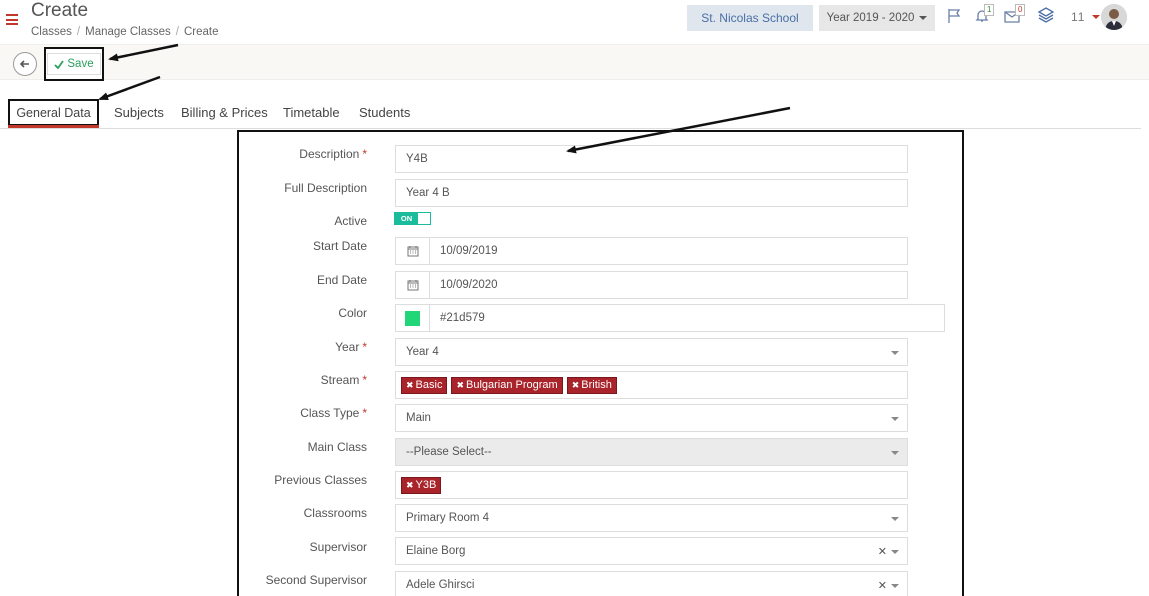  Describe the element at coordinates (128, 32) in the screenshot. I see `breadcrumb-manage-classes: Manage Classes` at that location.